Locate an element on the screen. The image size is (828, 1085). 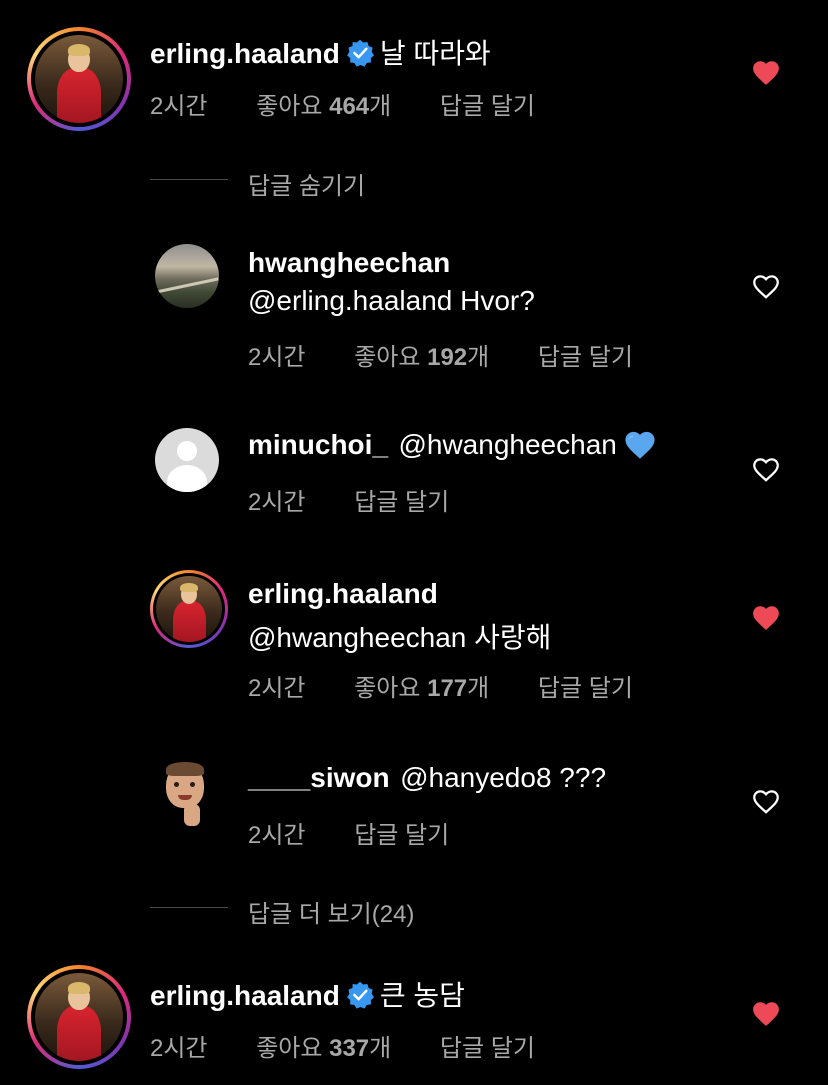
reply-username: hwangheechan is located at coordinates (349, 263).